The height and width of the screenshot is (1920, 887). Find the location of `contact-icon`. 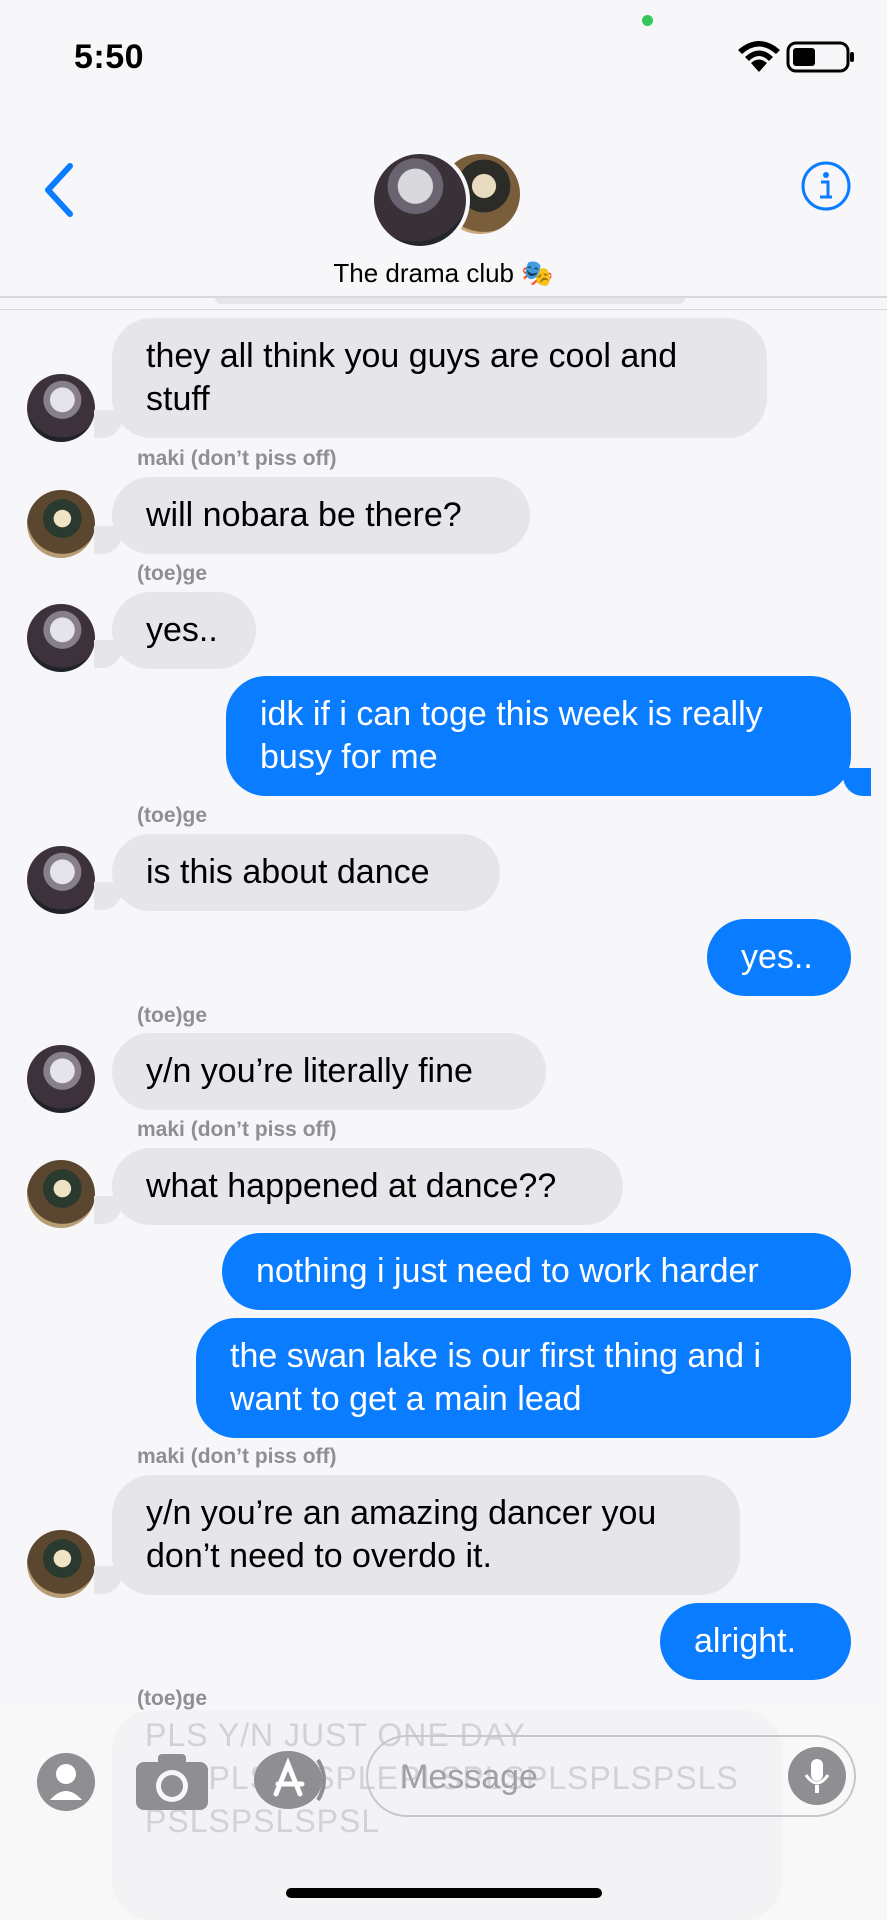

contact-icon is located at coordinates (66, 1782).